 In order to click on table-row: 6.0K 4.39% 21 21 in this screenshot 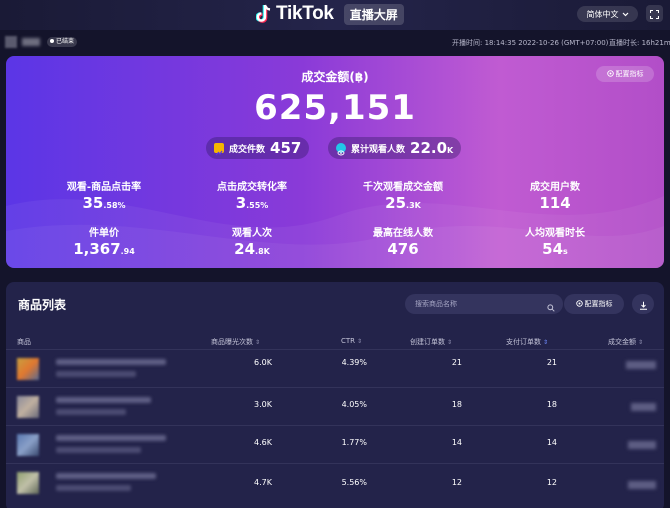, I will do `click(335, 368)`.